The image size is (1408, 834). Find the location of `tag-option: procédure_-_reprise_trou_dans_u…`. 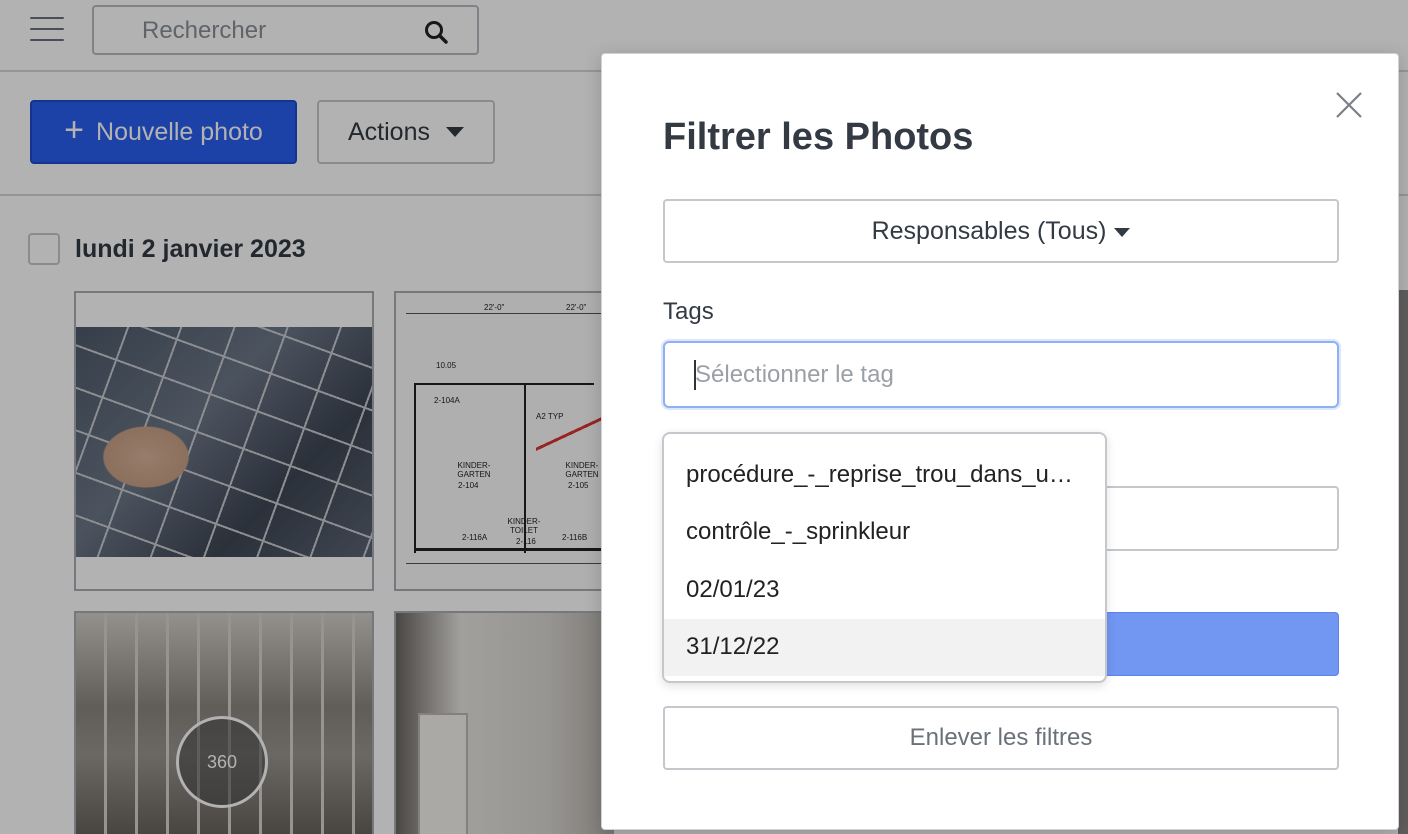

tag-option: procédure_-_reprise_trou_dans_u… is located at coordinates (884, 475).